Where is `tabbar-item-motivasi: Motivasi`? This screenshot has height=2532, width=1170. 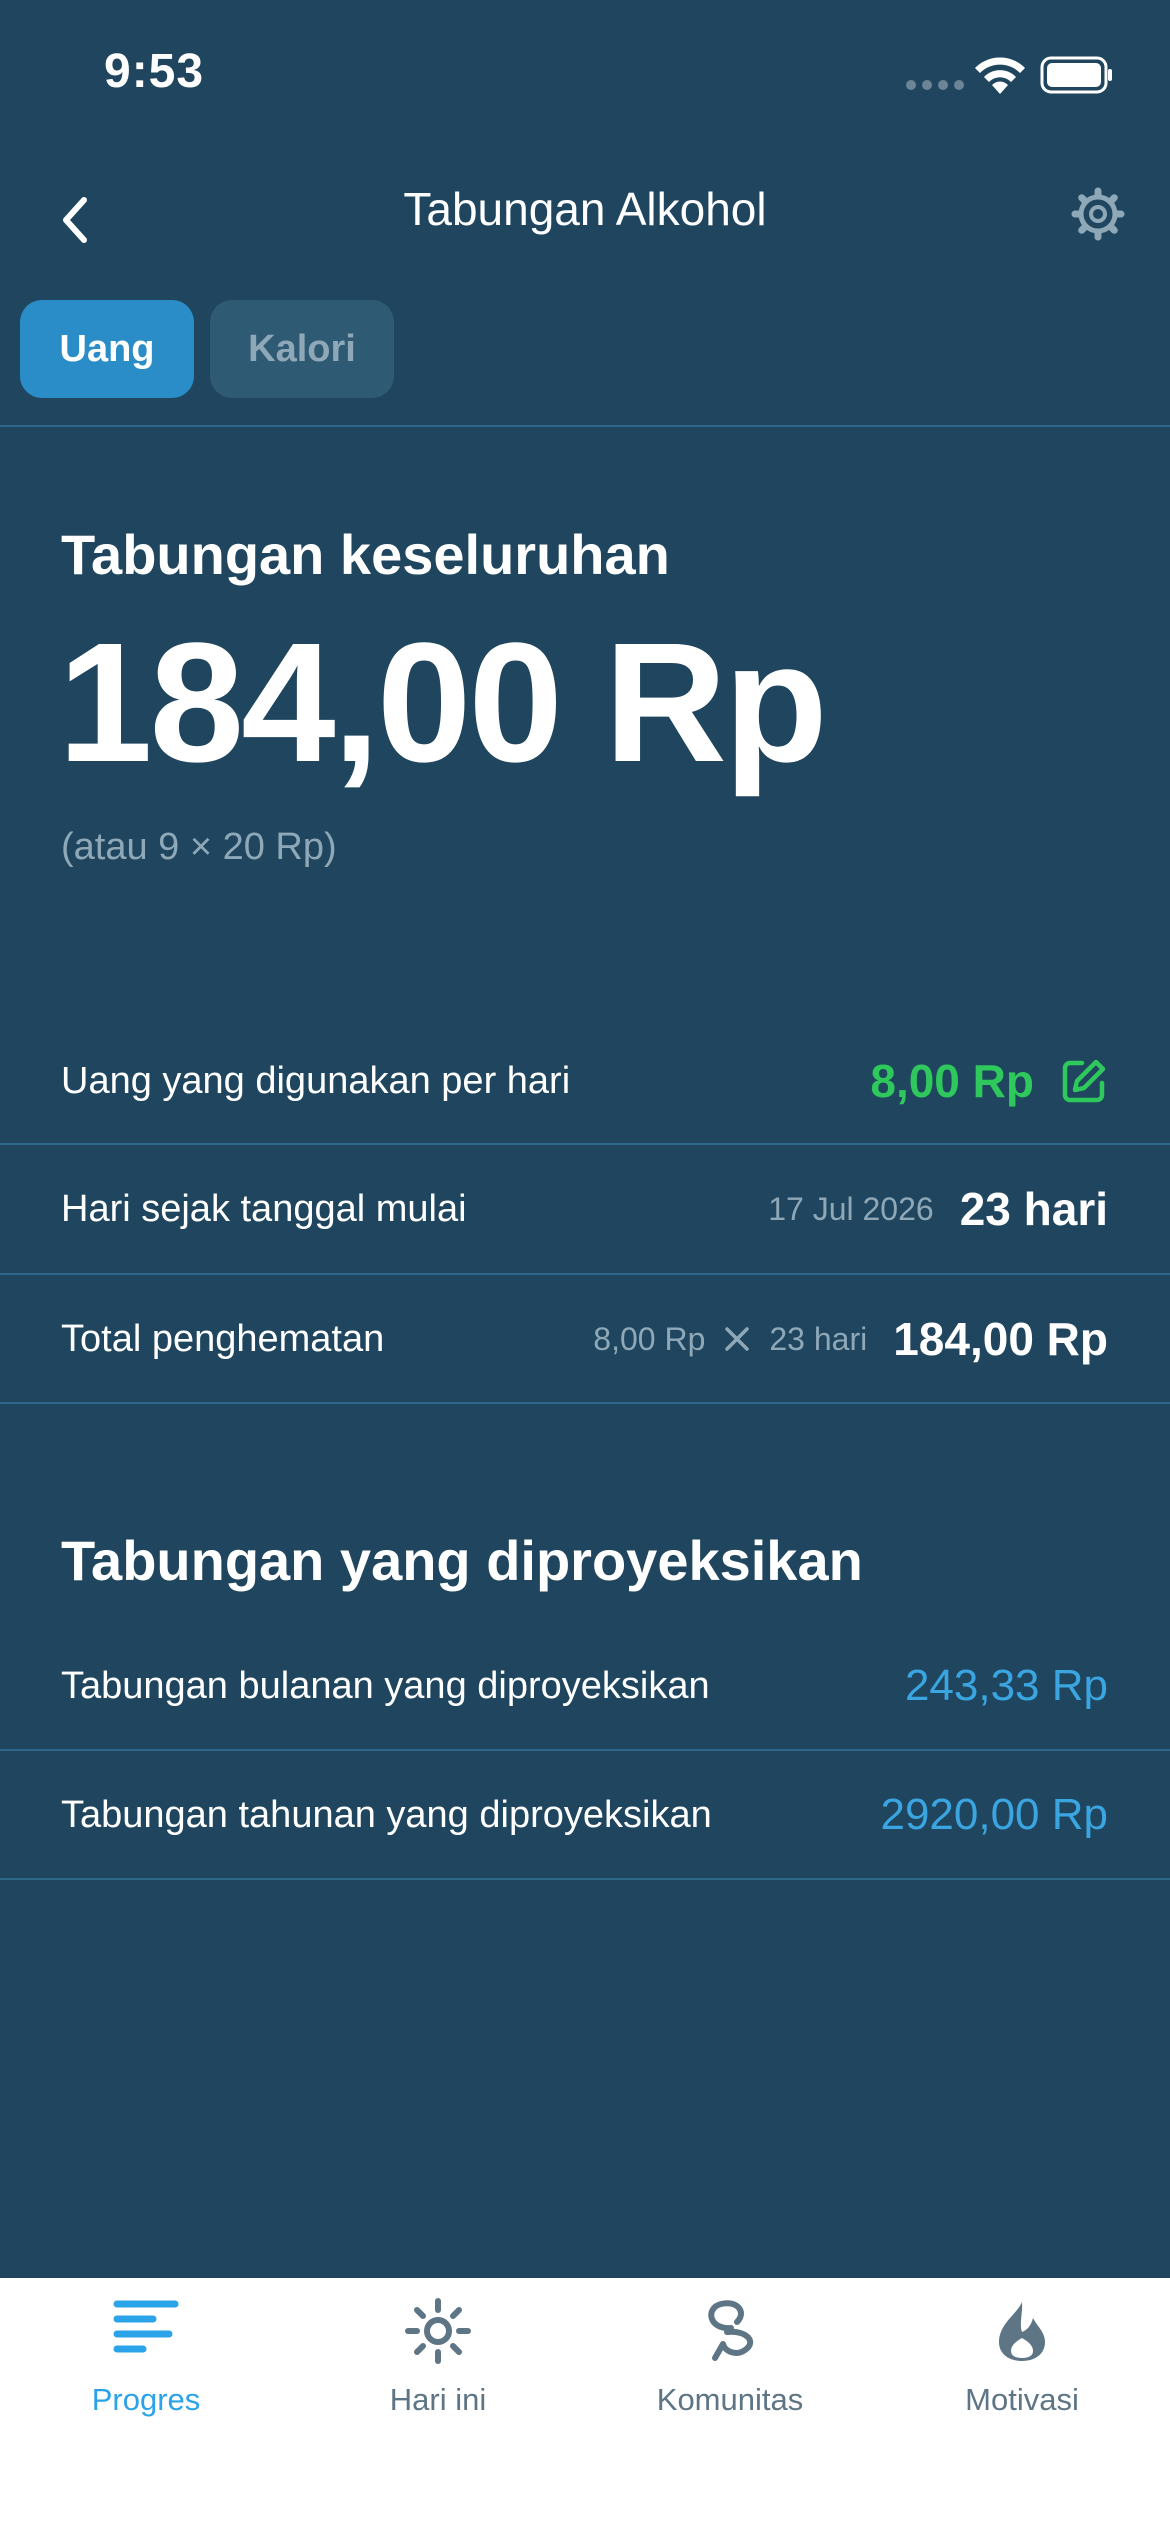 tabbar-item-motivasi: Motivasi is located at coordinates (1022, 2358).